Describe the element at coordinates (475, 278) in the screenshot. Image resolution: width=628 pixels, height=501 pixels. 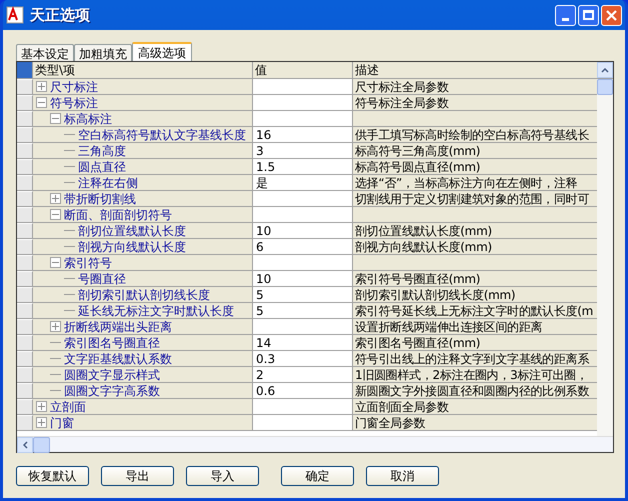
I see `description-cell: 索引符号号圈直径(mm)` at that location.